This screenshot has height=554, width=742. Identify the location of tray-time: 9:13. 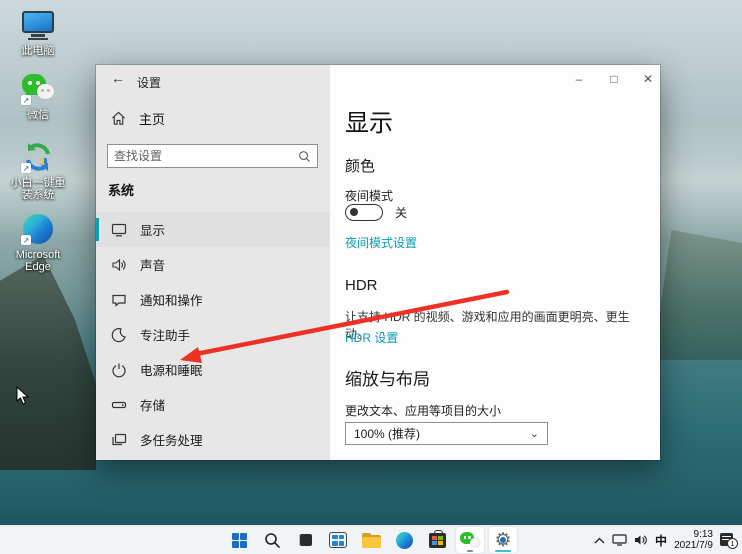
(703, 534).